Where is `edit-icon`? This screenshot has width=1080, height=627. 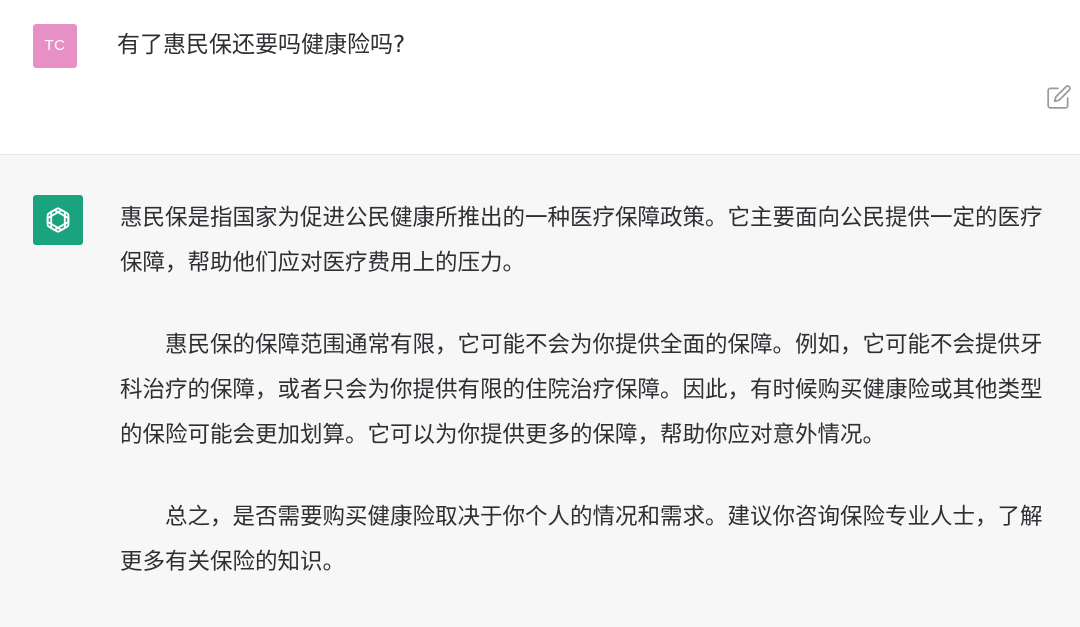 edit-icon is located at coordinates (1059, 97).